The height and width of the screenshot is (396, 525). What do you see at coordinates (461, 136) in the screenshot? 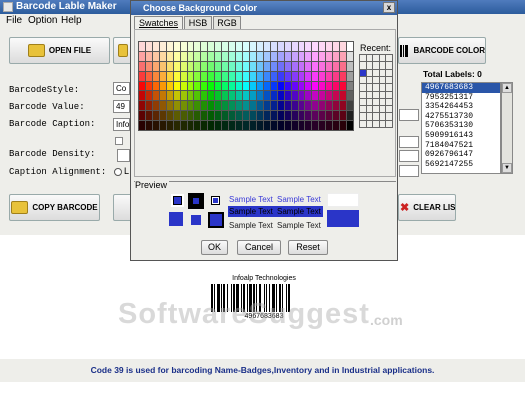
I see `list-item: 5909916143` at bounding box center [461, 136].